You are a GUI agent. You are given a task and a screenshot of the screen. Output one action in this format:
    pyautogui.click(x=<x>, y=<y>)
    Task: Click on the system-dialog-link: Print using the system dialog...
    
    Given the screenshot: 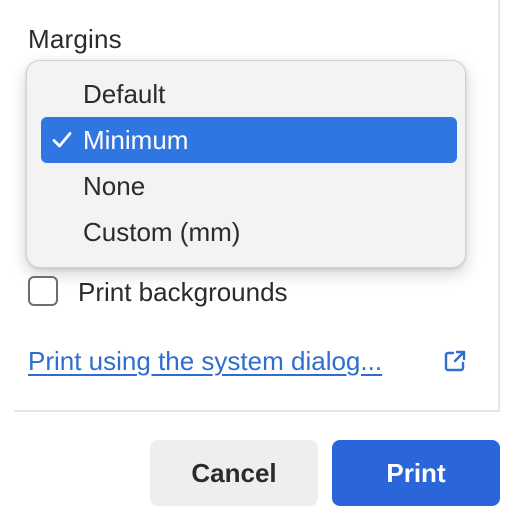 What is the action you would take?
    pyautogui.click(x=205, y=361)
    